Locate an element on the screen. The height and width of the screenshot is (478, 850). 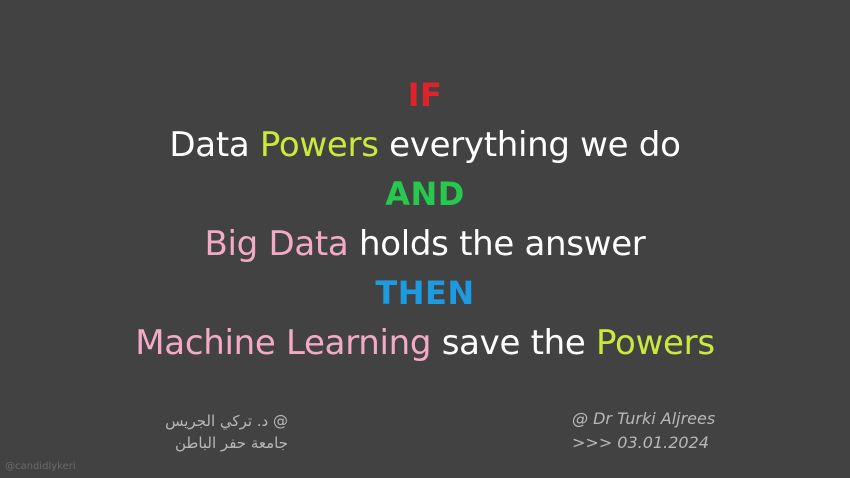
big-data-word: Big Data is located at coordinates (276, 244).